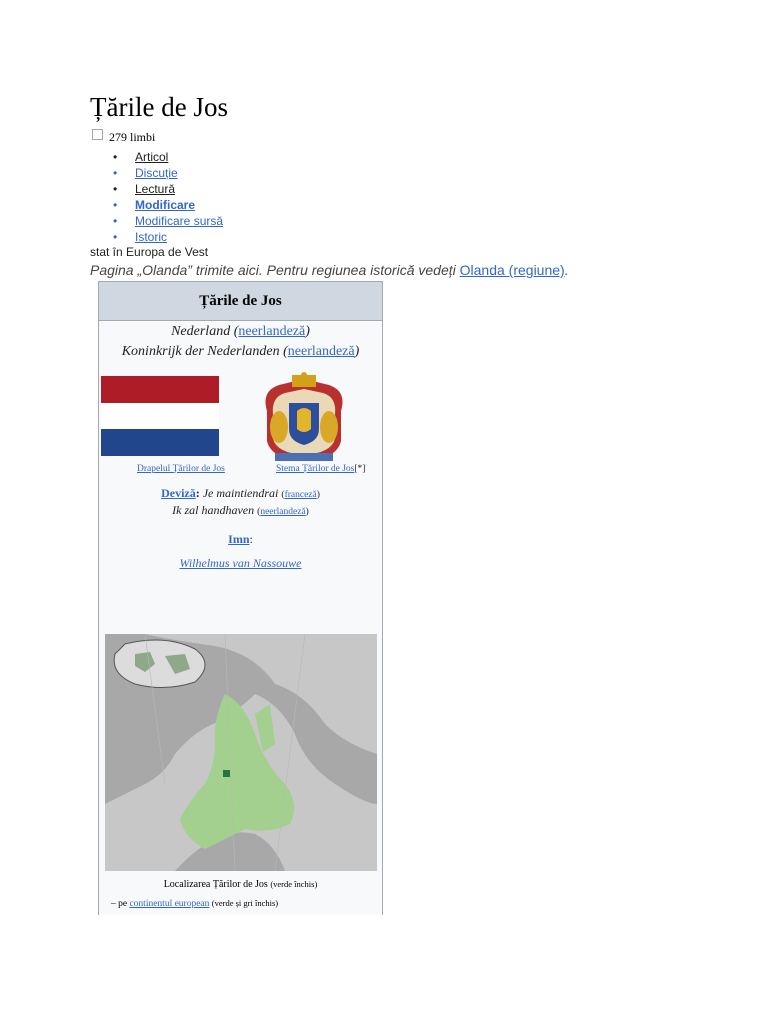 This screenshot has height=1024, width=768. I want to click on anthem-row: Imn:, so click(240, 539).